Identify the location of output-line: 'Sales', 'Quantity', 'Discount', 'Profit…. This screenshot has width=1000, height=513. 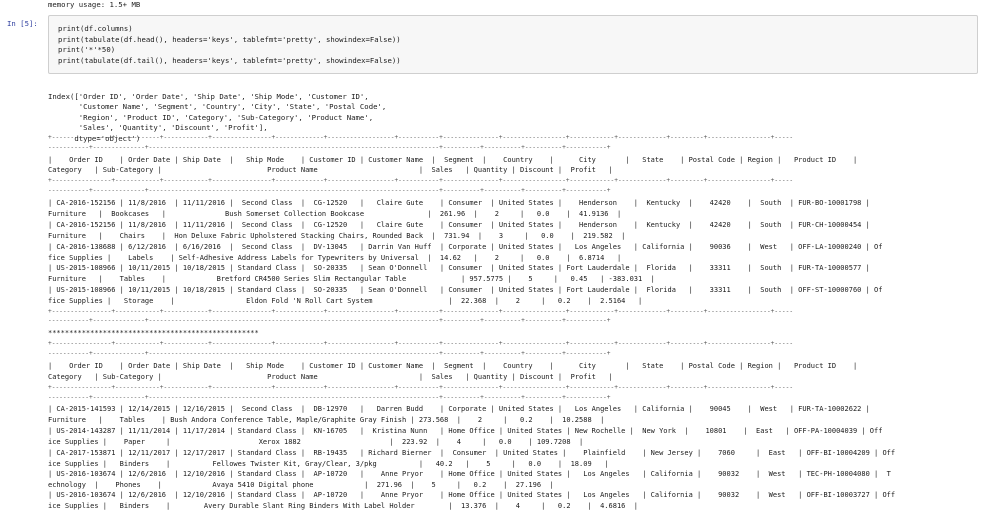
(158, 127).